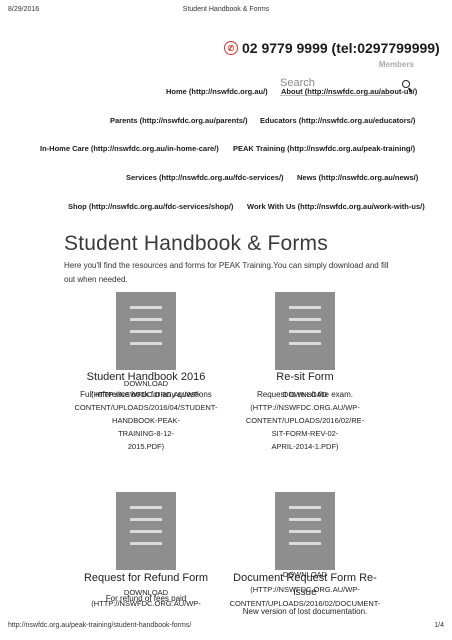 Image resolution: width=452 pixels, height=640 pixels. What do you see at coordinates (217, 91) in the screenshot?
I see `nav-home: Home (http://nswfdc.org.au/)` at bounding box center [217, 91].